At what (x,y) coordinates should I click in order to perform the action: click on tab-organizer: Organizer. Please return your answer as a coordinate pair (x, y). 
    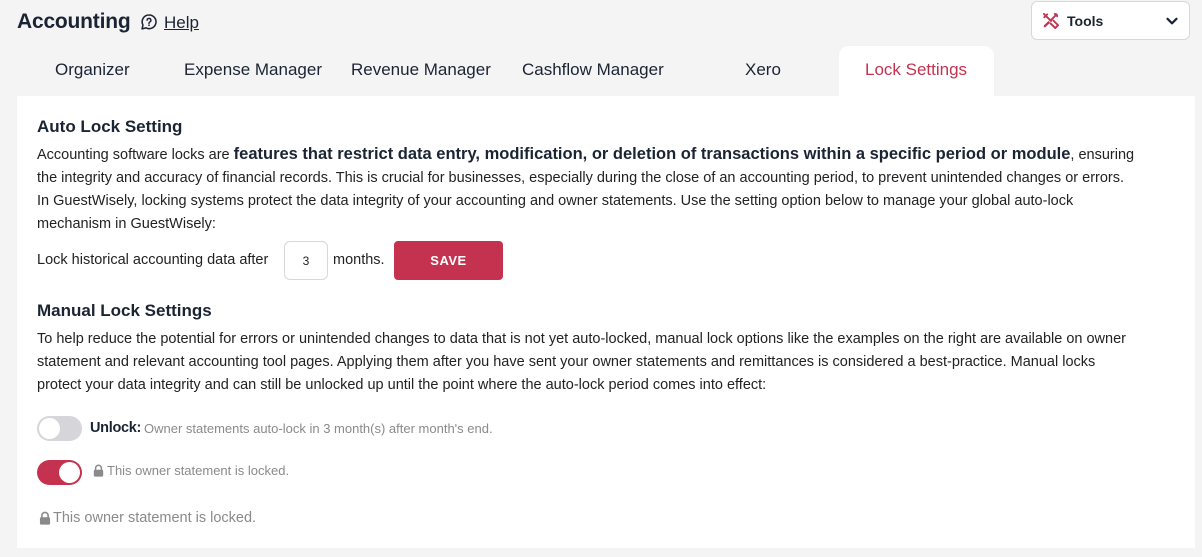
    Looking at the image, I should click on (92, 70).